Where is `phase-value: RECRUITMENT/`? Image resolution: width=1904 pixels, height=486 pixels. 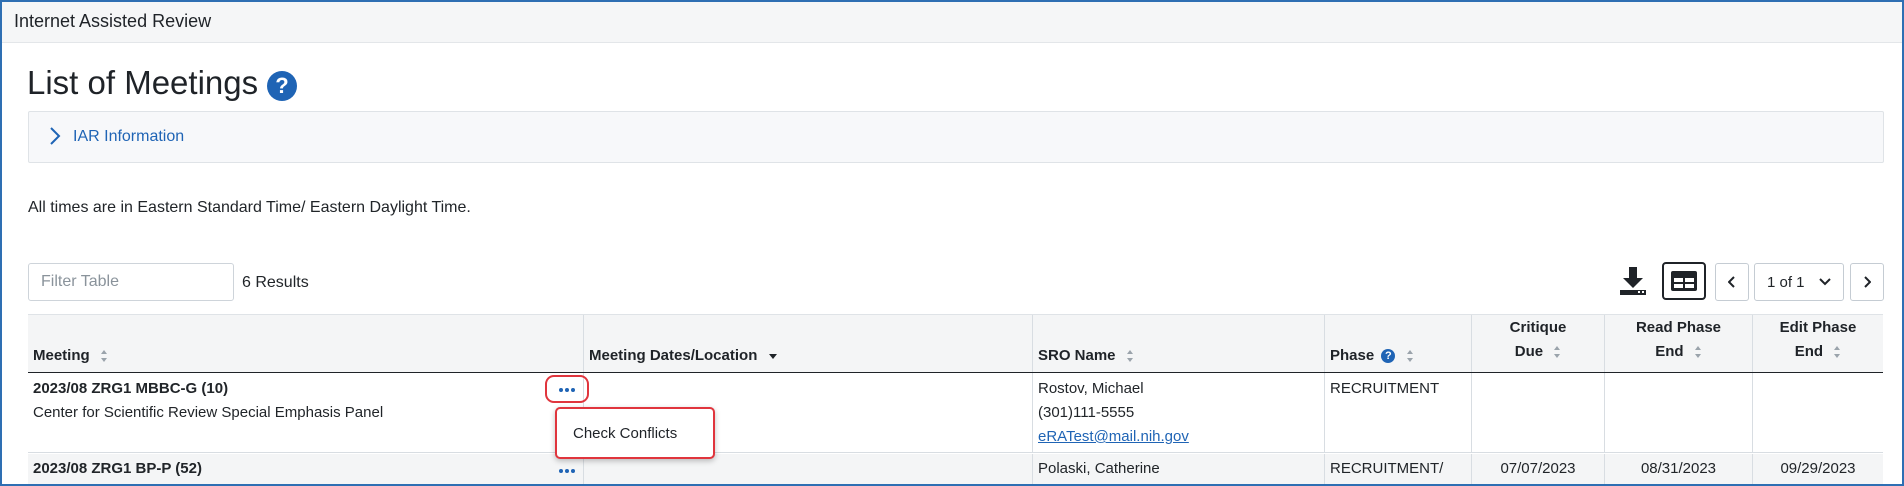 phase-value: RECRUITMENT/ is located at coordinates (1387, 468).